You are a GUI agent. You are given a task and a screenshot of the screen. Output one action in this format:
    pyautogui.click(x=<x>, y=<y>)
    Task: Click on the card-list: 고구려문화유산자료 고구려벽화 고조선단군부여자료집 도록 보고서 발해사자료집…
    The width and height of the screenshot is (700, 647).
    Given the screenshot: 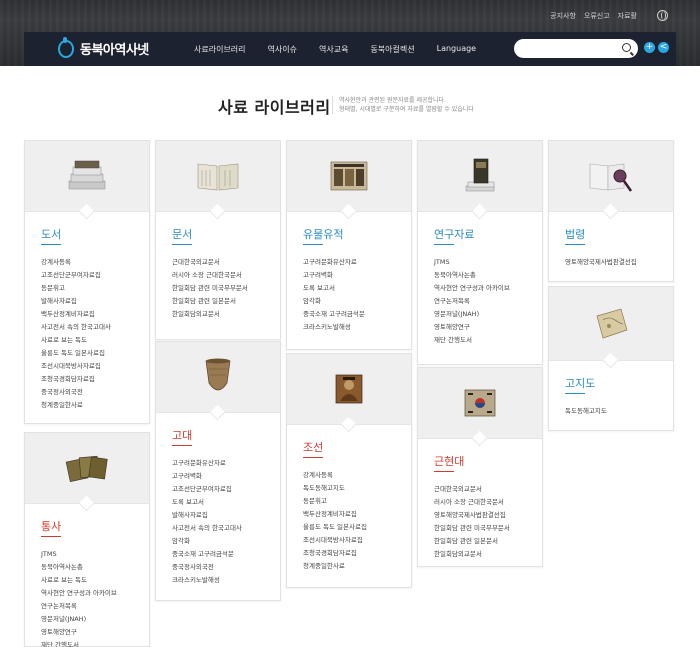 What is the action you would take?
    pyautogui.click(x=226, y=522)
    